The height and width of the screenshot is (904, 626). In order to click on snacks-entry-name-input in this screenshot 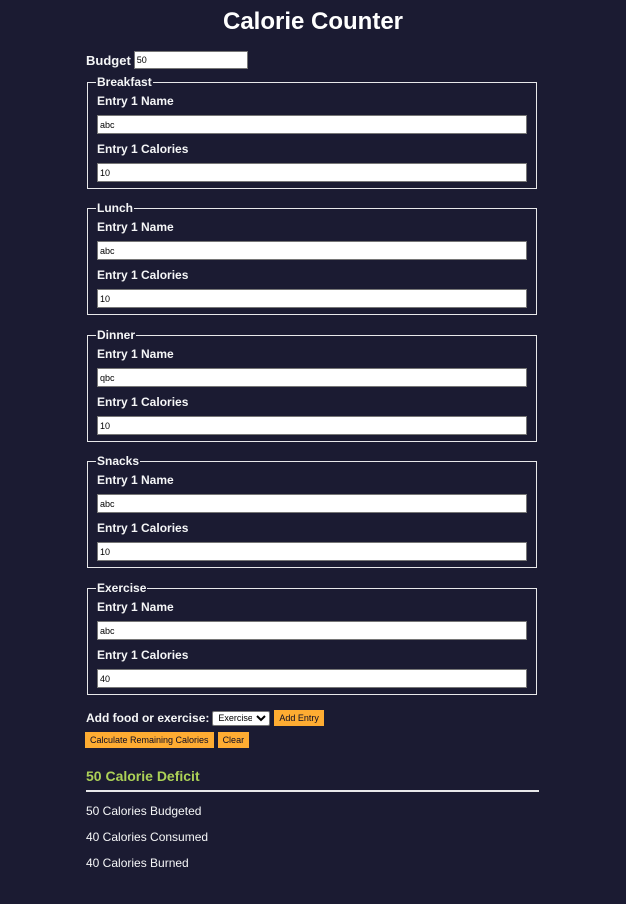, I will do `click(312, 503)`.